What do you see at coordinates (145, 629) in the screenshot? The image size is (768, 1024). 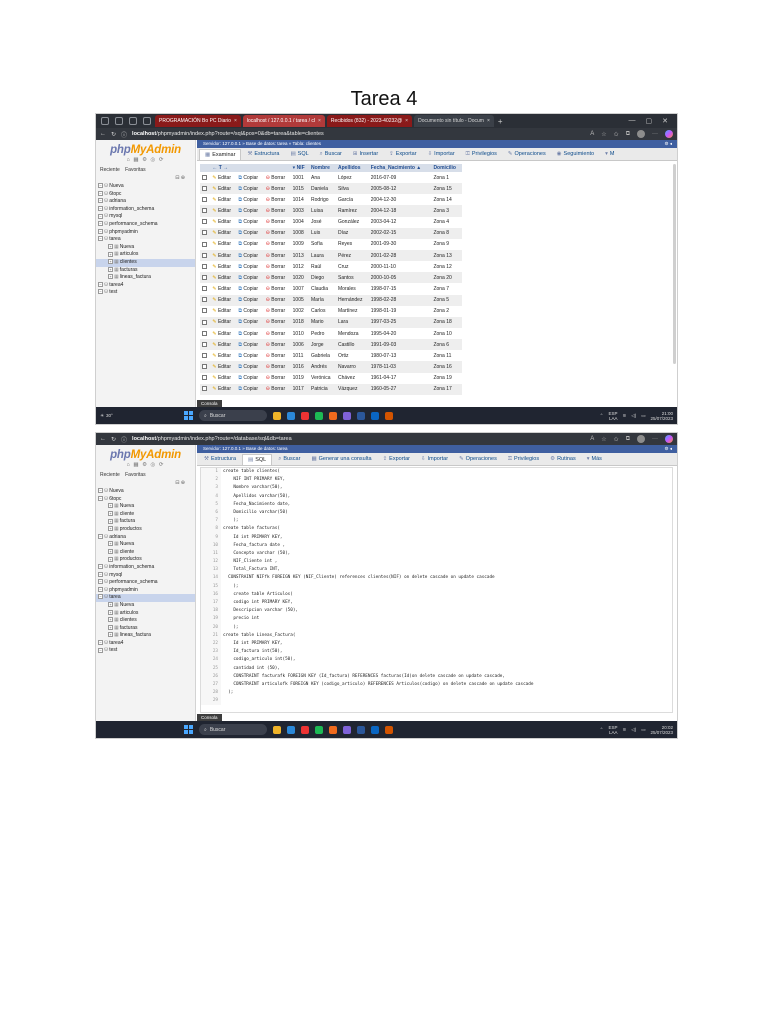 I see `tree-item: + ▦facturas` at bounding box center [145, 629].